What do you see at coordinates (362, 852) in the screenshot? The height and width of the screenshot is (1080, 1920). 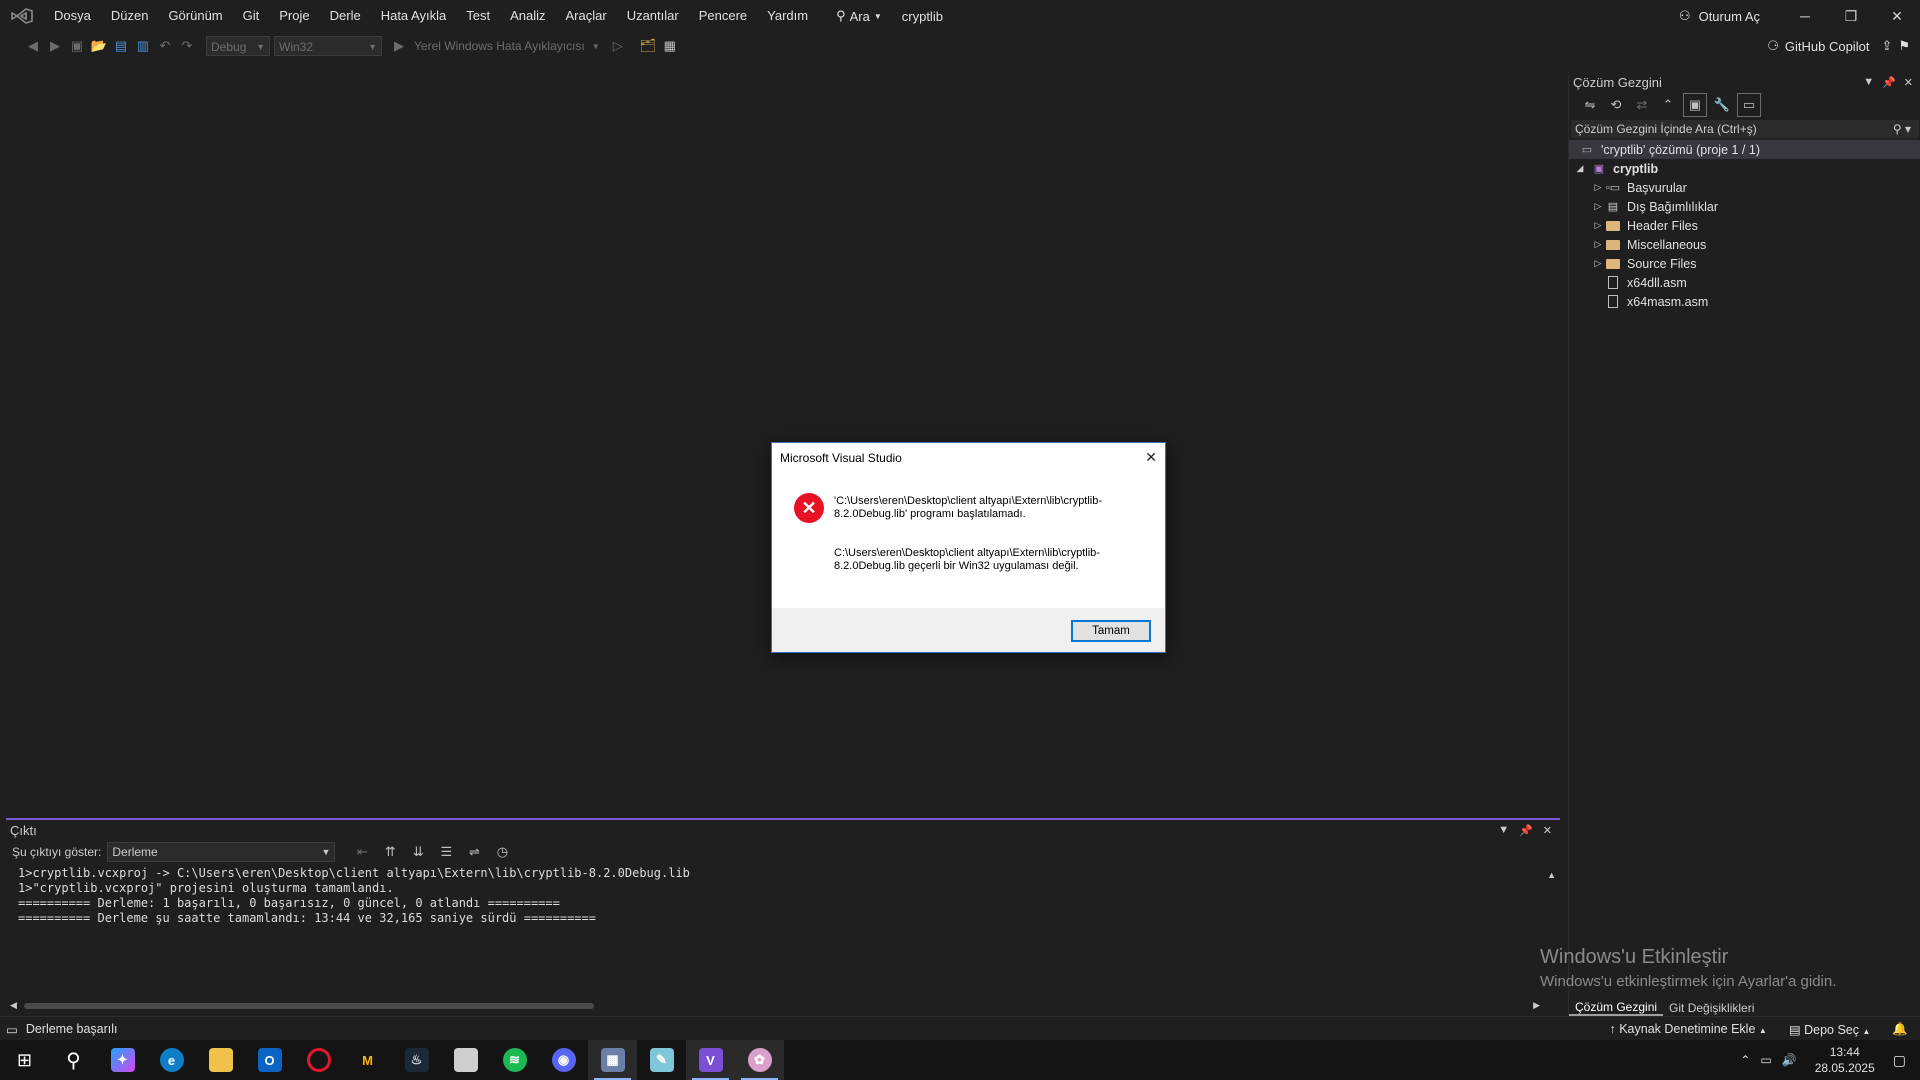 I see `find-message-icon: ⇤` at bounding box center [362, 852].